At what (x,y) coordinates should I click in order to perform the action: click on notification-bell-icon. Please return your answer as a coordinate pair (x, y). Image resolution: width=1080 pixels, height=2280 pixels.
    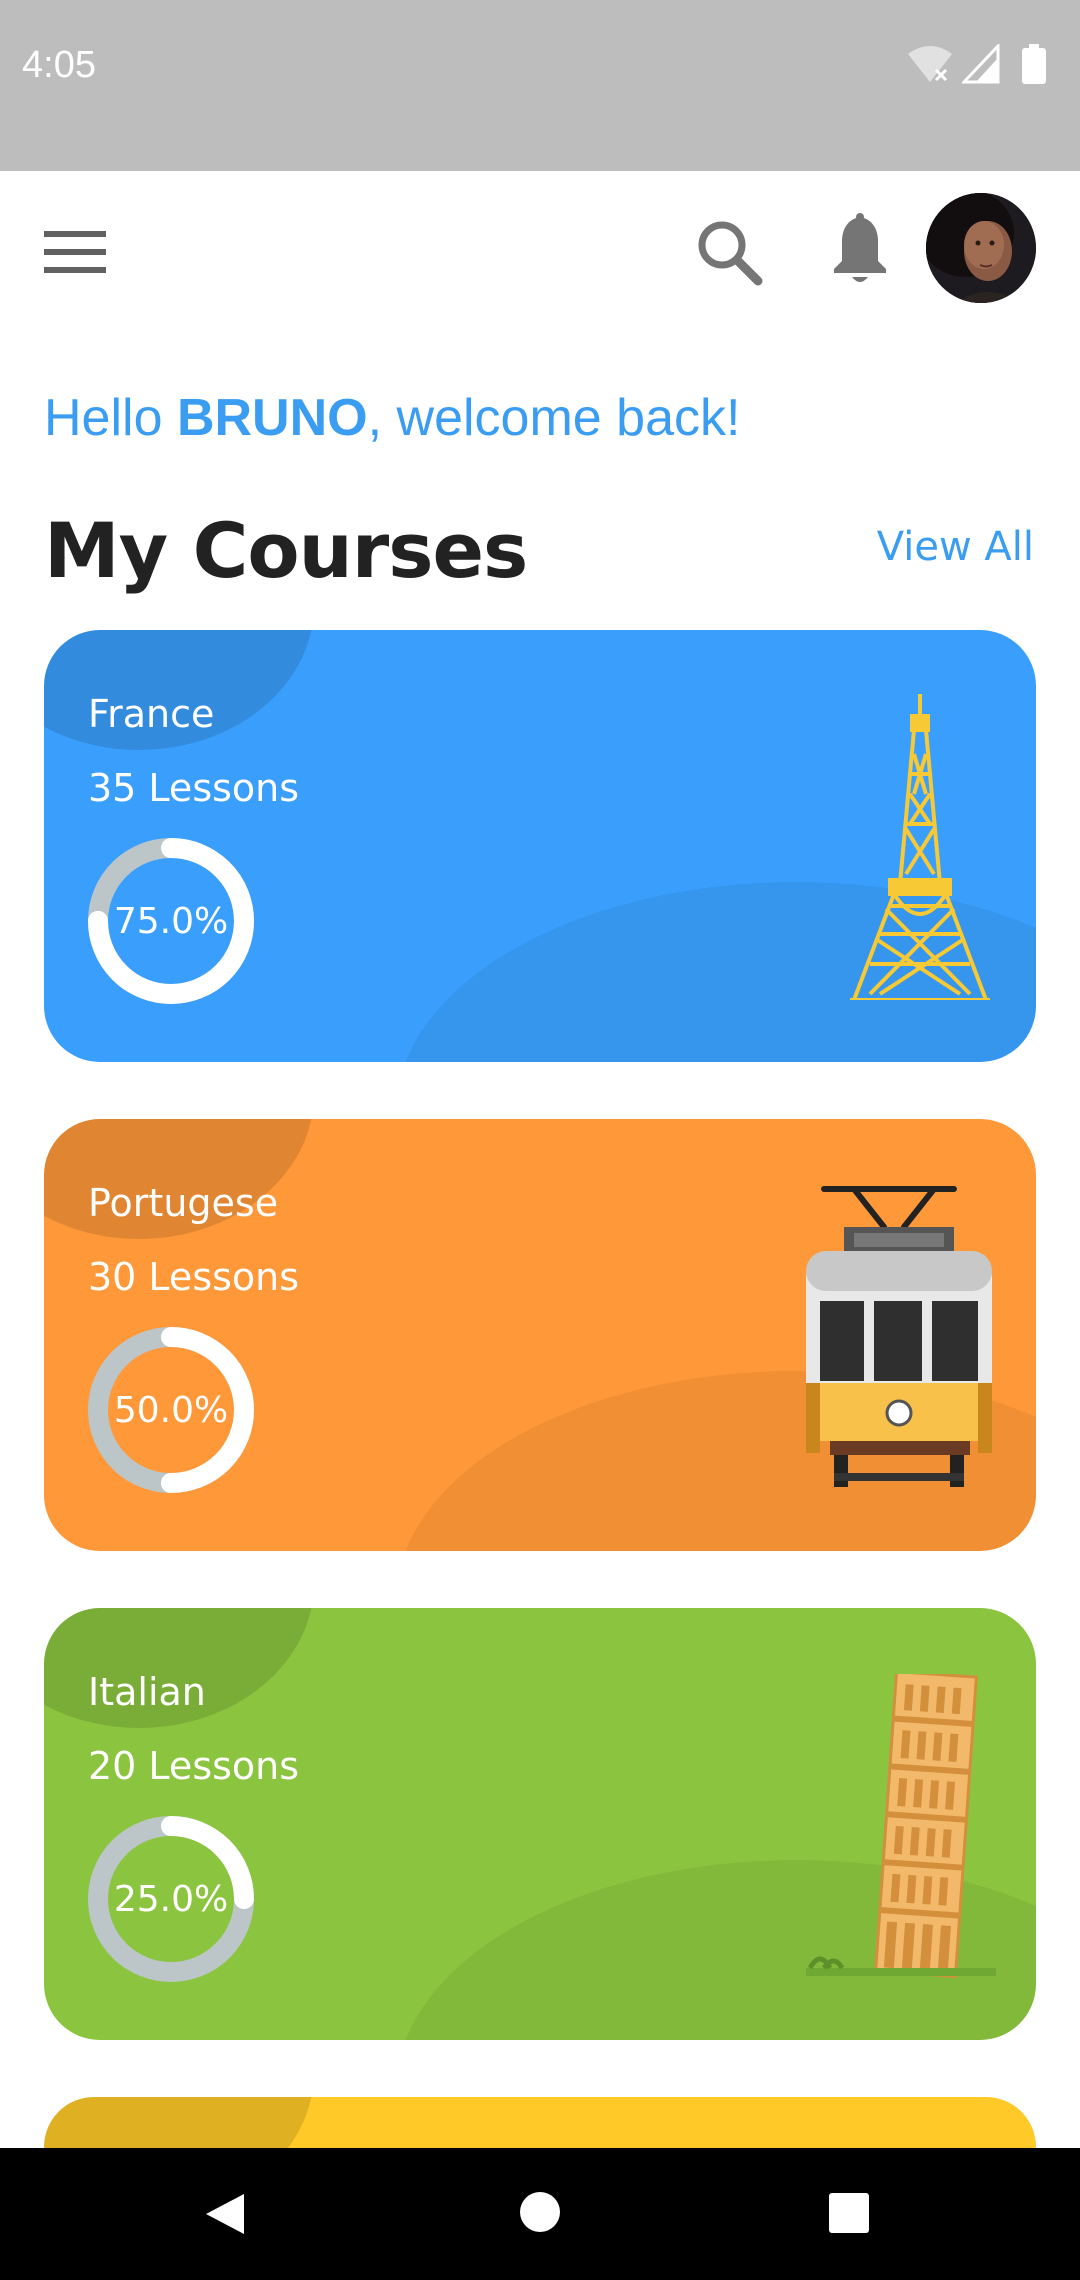
    Looking at the image, I should click on (860, 249).